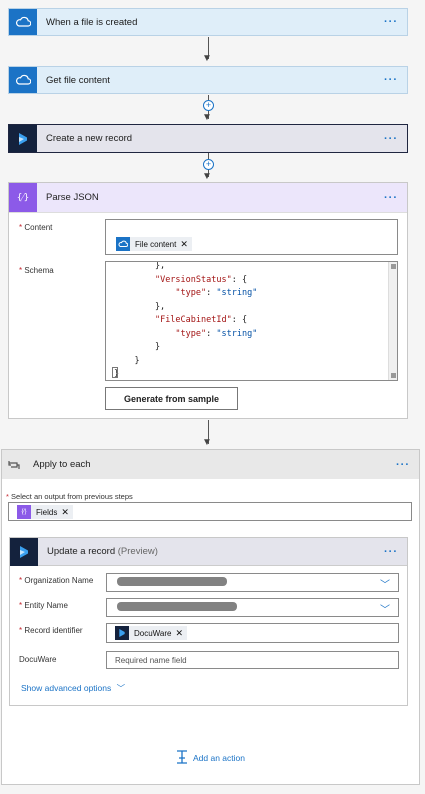 Image resolution: width=425 pixels, height=794 pixels. I want to click on add-action-icon, so click(182, 758).